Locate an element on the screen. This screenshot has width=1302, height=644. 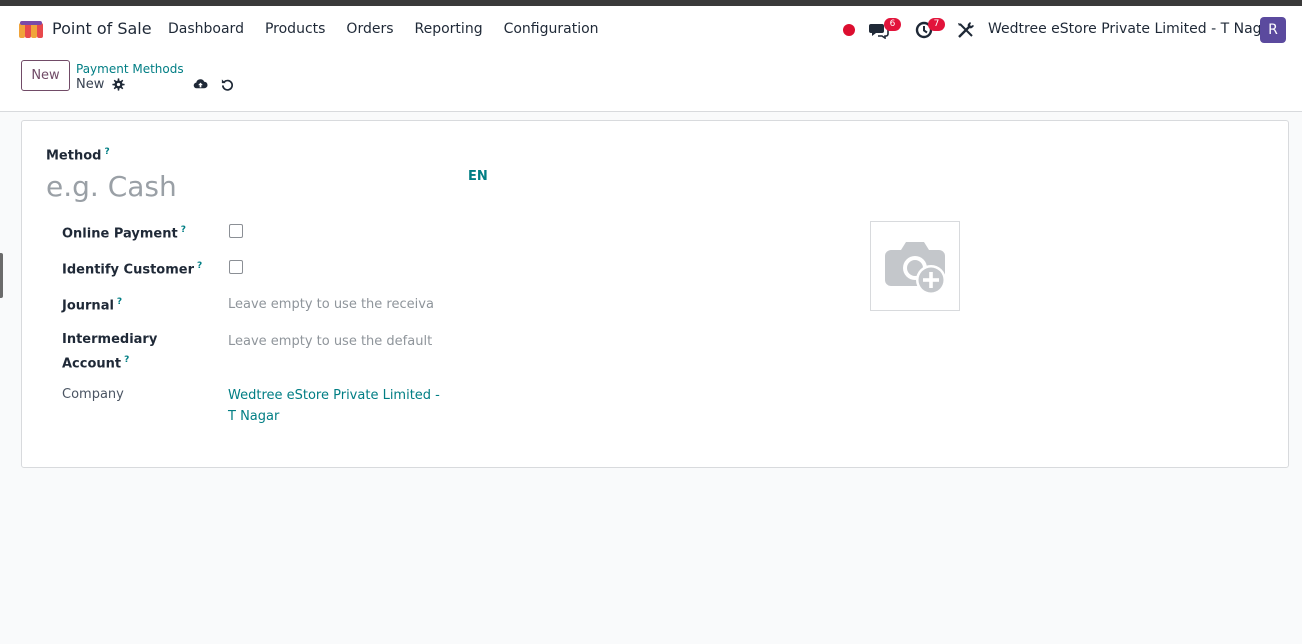
company-label: Company is located at coordinates (93, 394).